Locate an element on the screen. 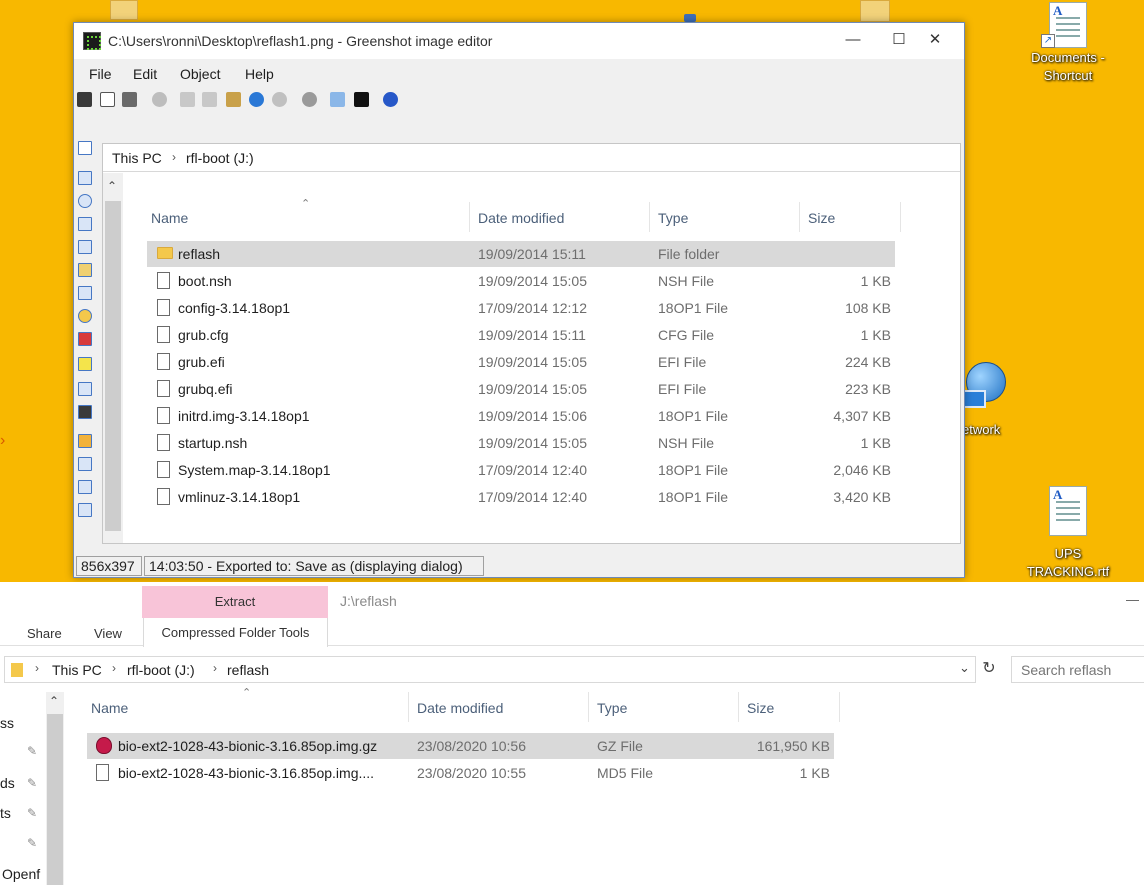  address-bar: › This PC › rfl-boot (J:) › reflash ⌄ is located at coordinates (490, 669).